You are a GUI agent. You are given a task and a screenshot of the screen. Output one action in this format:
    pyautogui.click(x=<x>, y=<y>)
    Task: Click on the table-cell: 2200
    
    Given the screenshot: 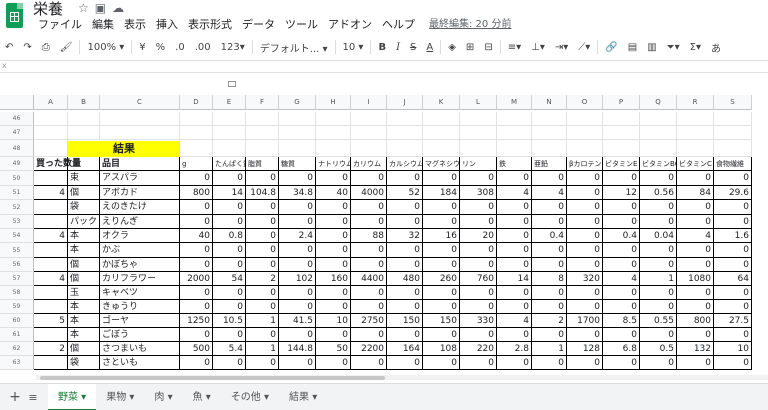 What is the action you would take?
    pyautogui.click(x=369, y=349)
    